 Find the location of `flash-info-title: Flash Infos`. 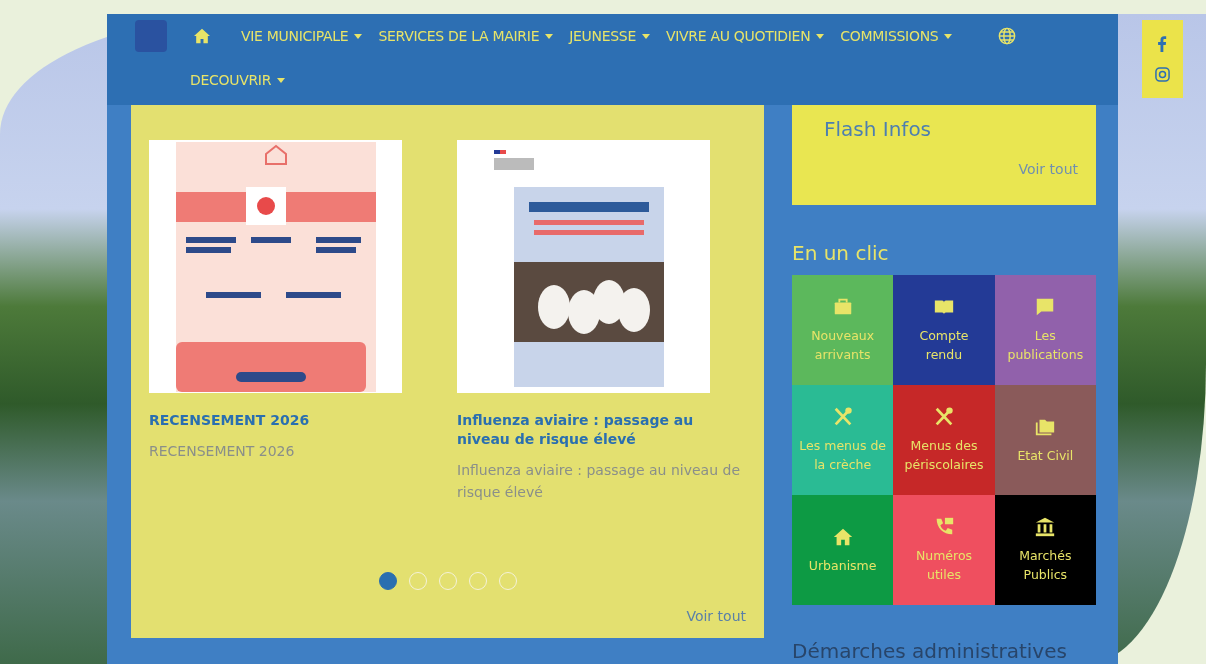

flash-info-title: Flash Infos is located at coordinates (878, 129).